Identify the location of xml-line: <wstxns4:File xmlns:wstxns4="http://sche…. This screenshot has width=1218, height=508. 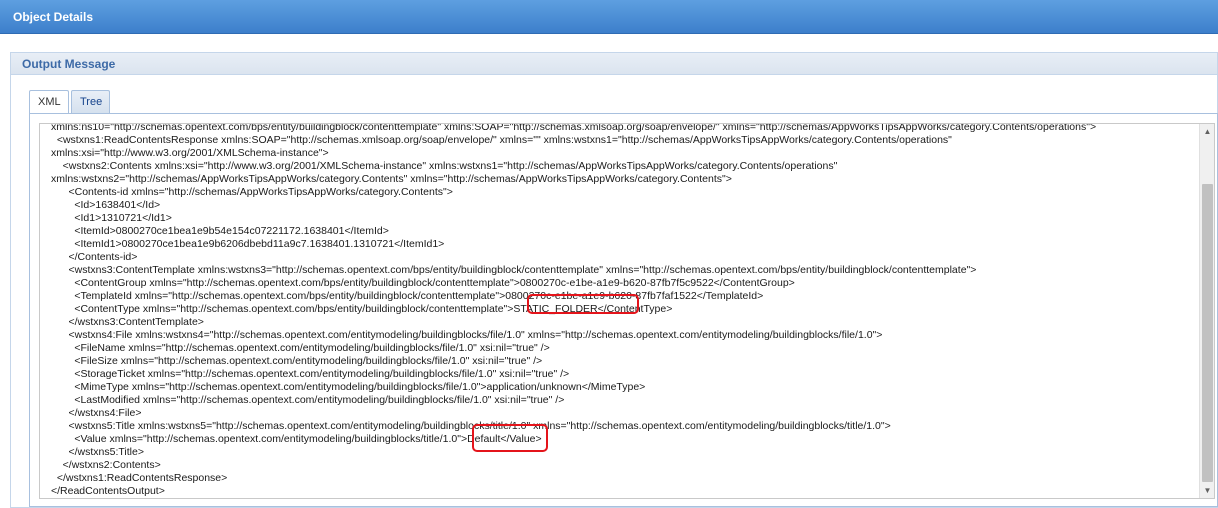
(467, 335).